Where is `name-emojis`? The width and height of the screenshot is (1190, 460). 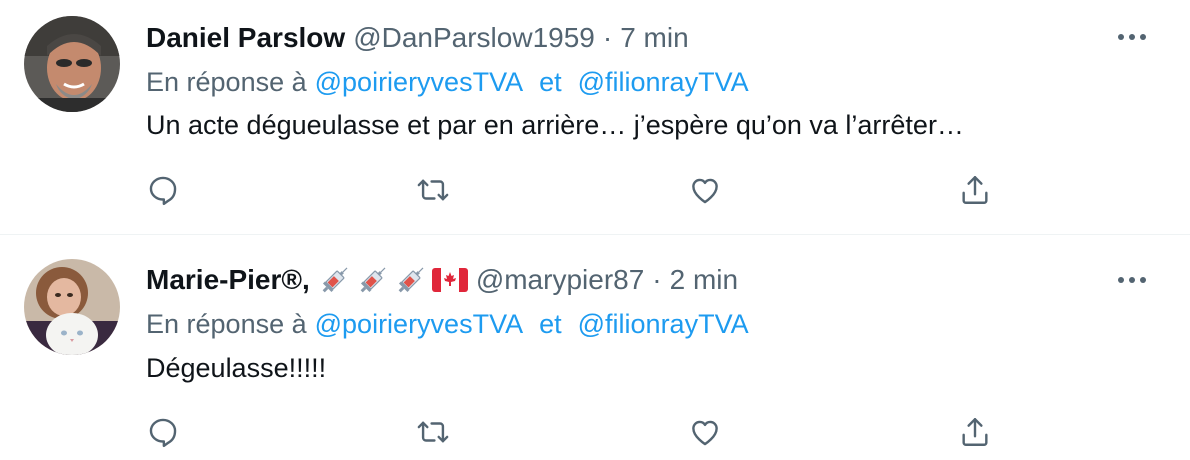 name-emojis is located at coordinates (393, 280).